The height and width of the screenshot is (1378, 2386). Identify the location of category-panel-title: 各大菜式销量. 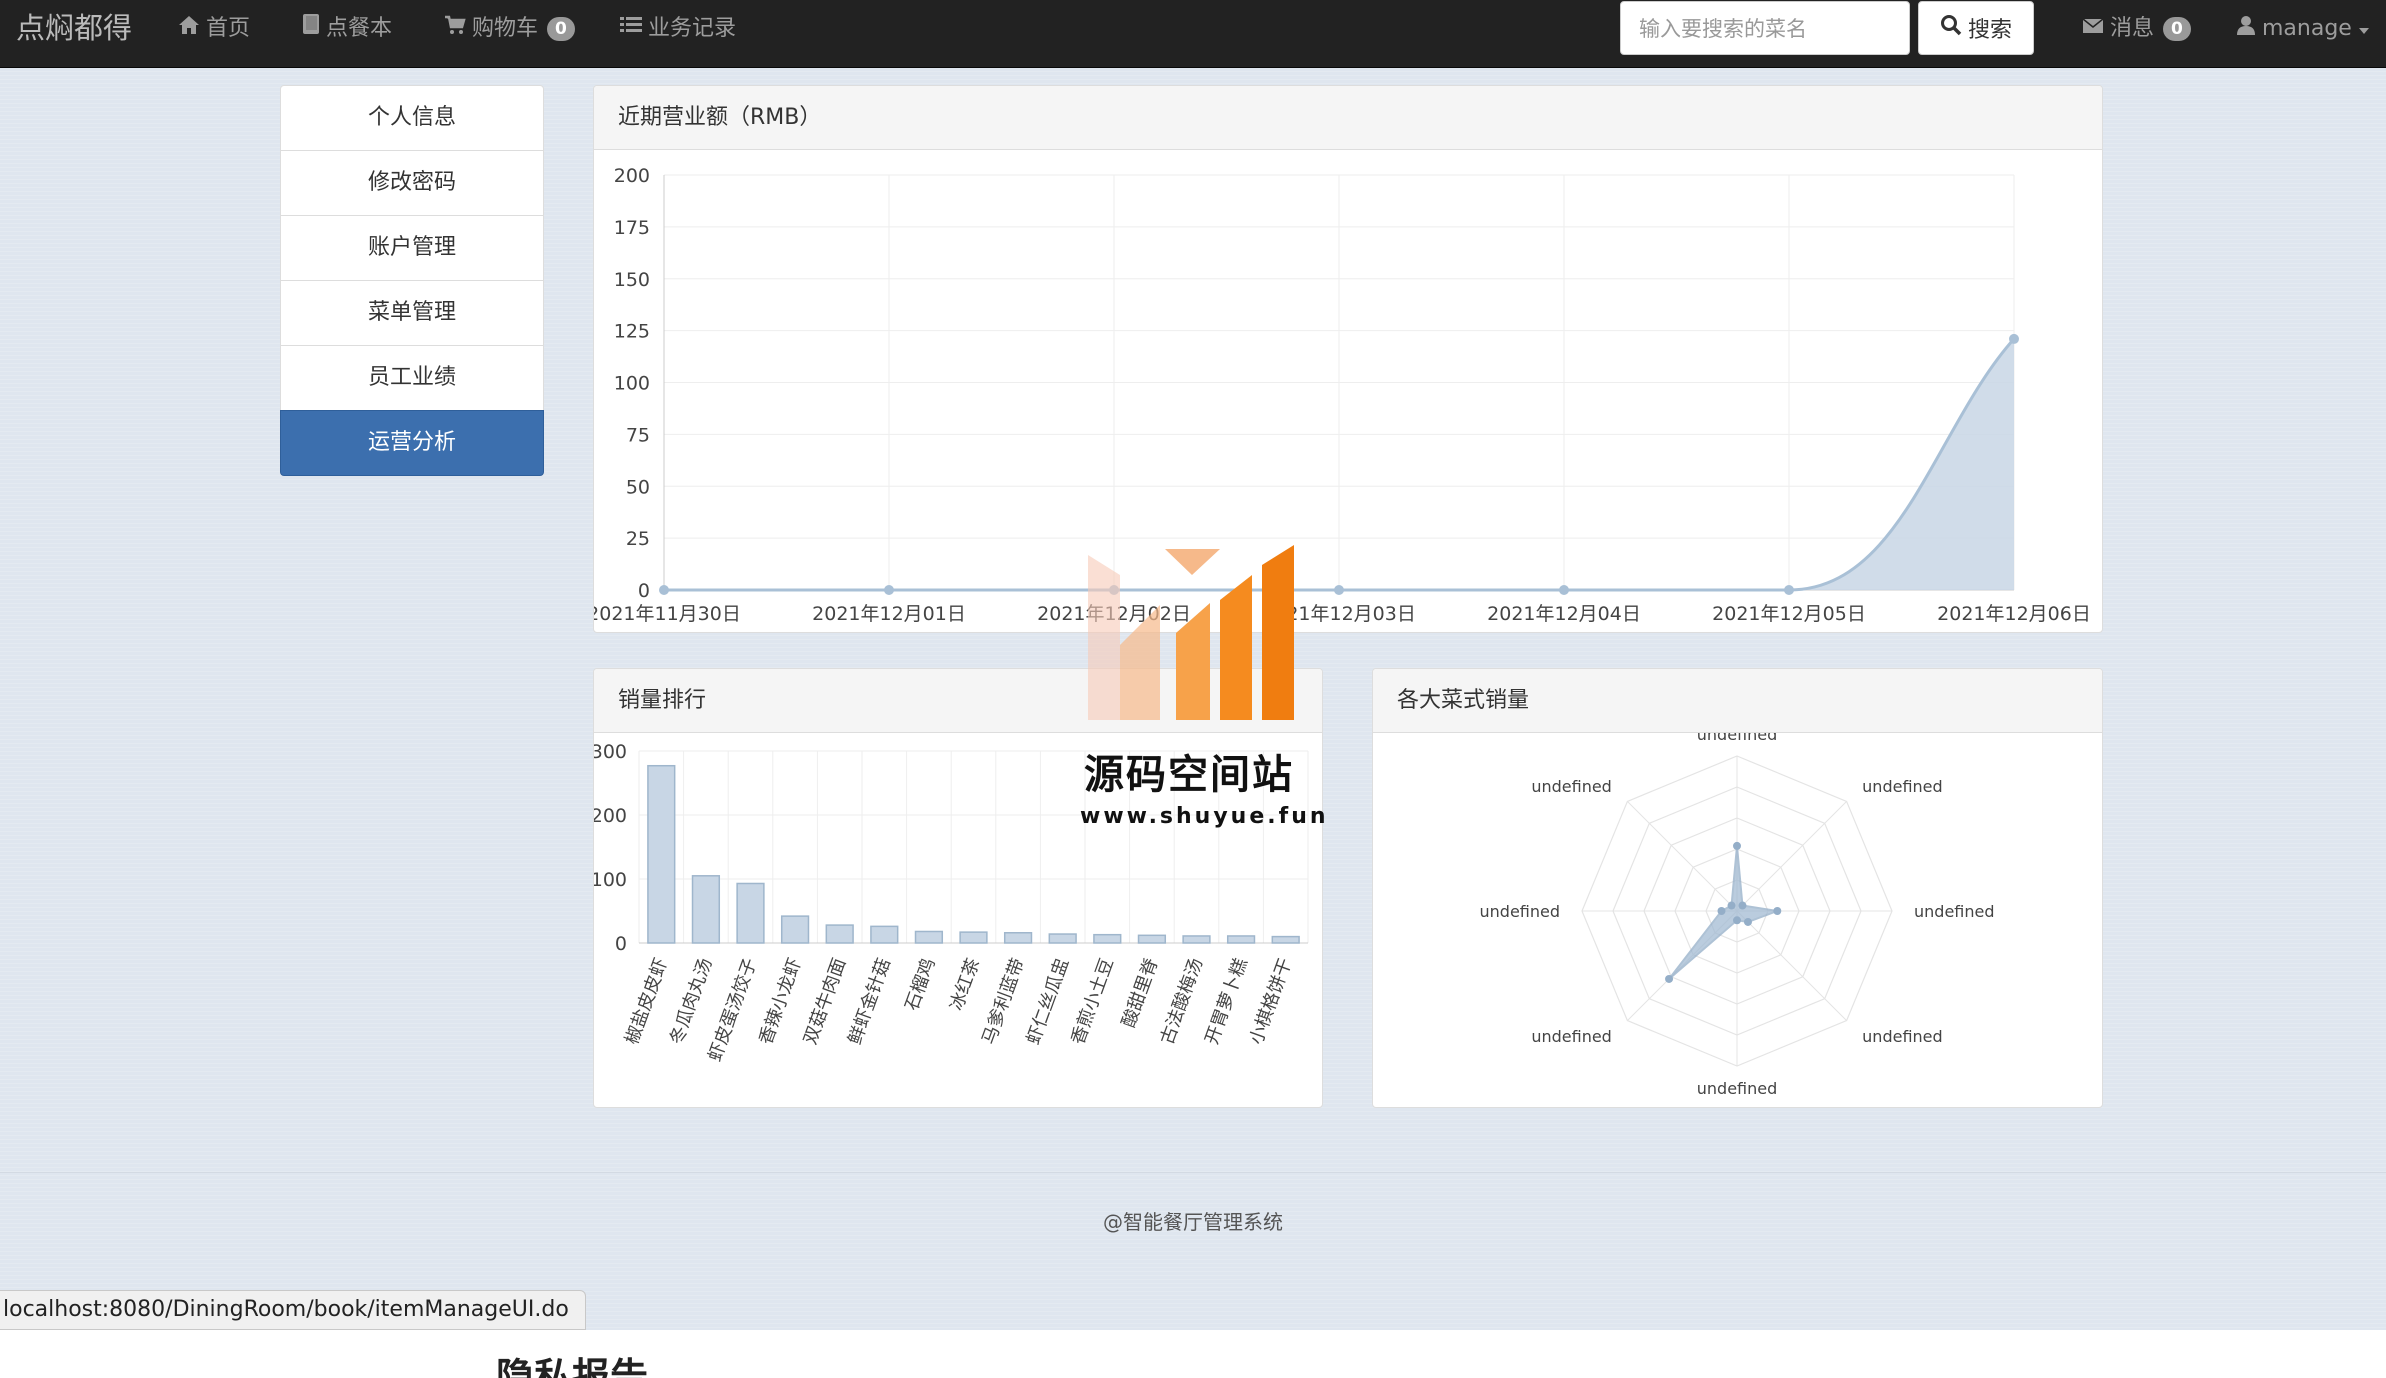
(1737, 701).